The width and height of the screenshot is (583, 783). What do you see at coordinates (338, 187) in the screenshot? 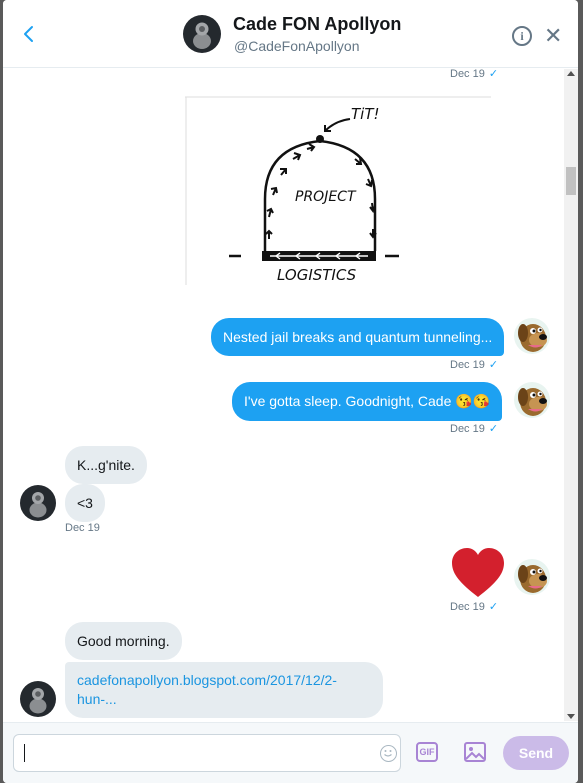
I see `shared-image: TiT! PROJECT LOGISTICS` at bounding box center [338, 187].